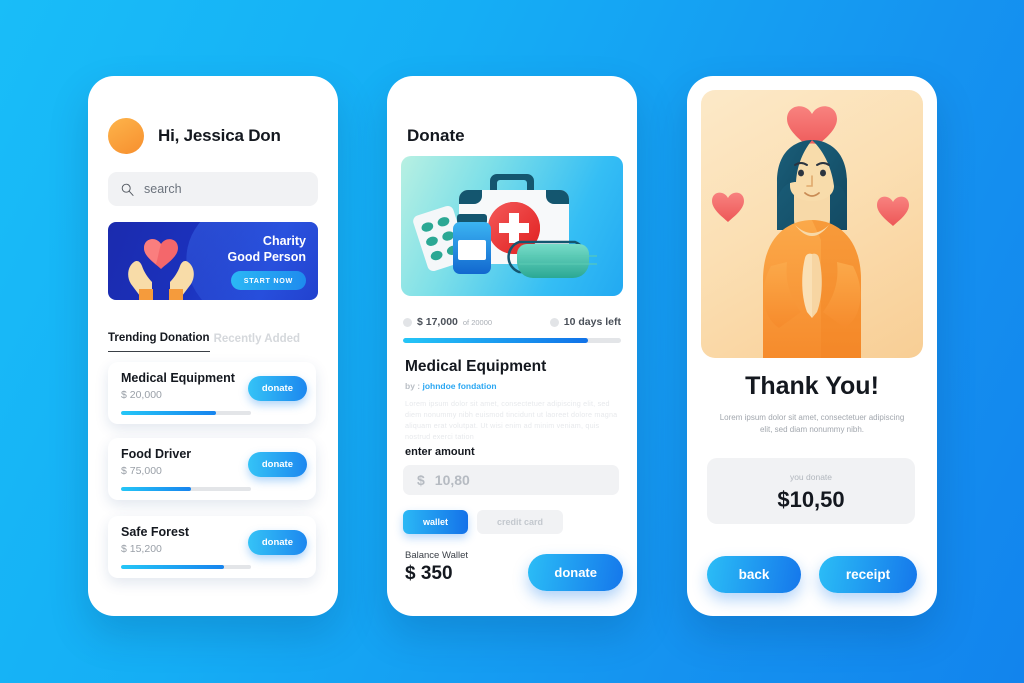  I want to click on avatar, so click(126, 136).